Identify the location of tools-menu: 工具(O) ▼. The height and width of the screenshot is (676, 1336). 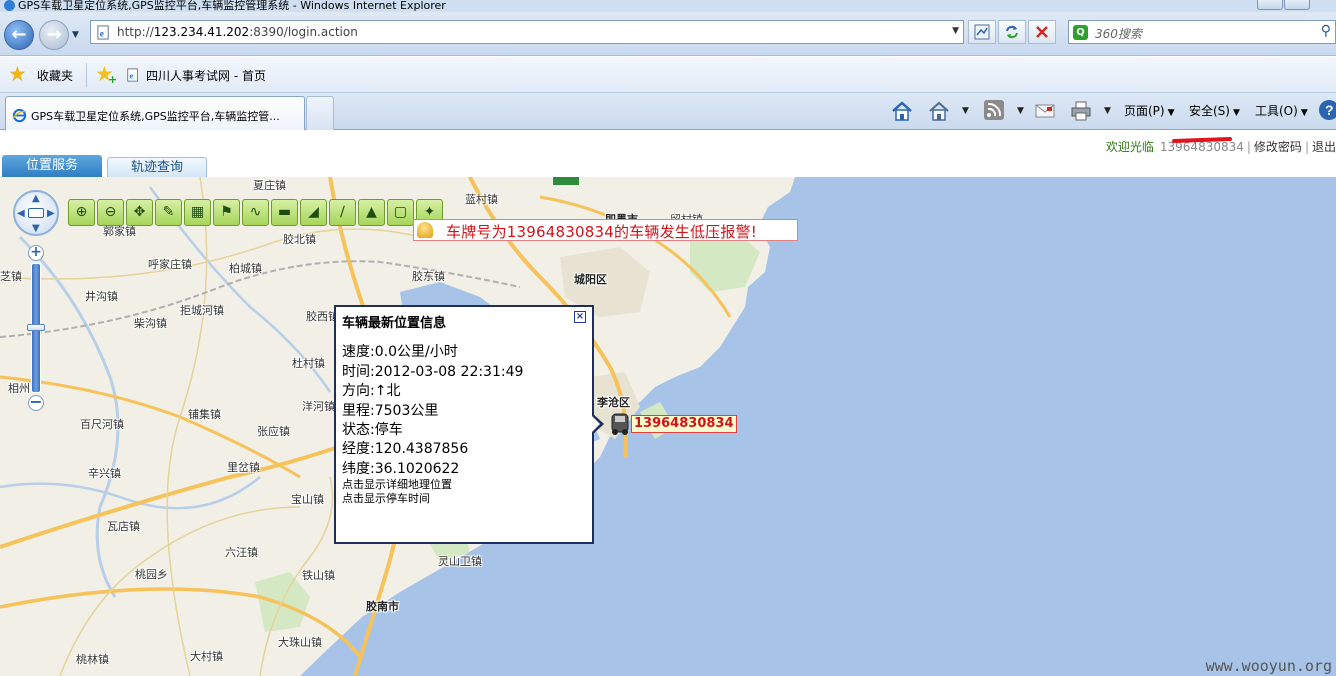
(1281, 111).